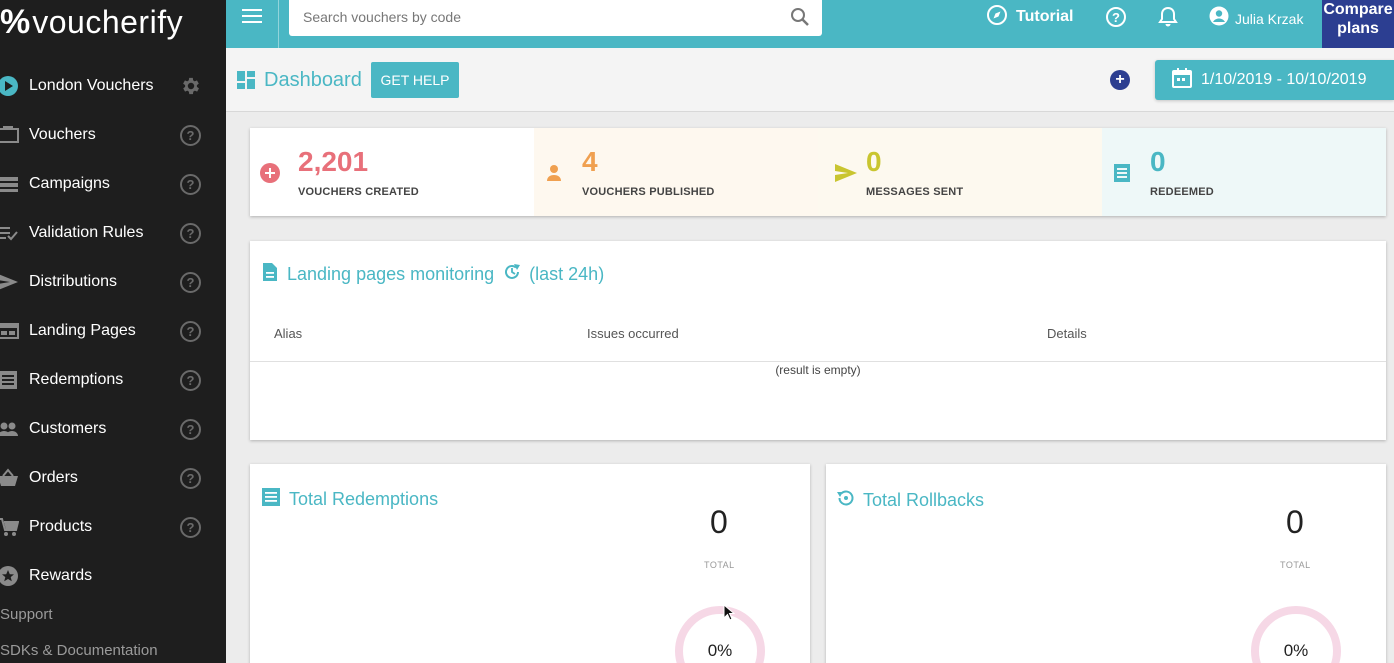 This screenshot has height=663, width=1394. I want to click on basket-icon, so click(10, 478).